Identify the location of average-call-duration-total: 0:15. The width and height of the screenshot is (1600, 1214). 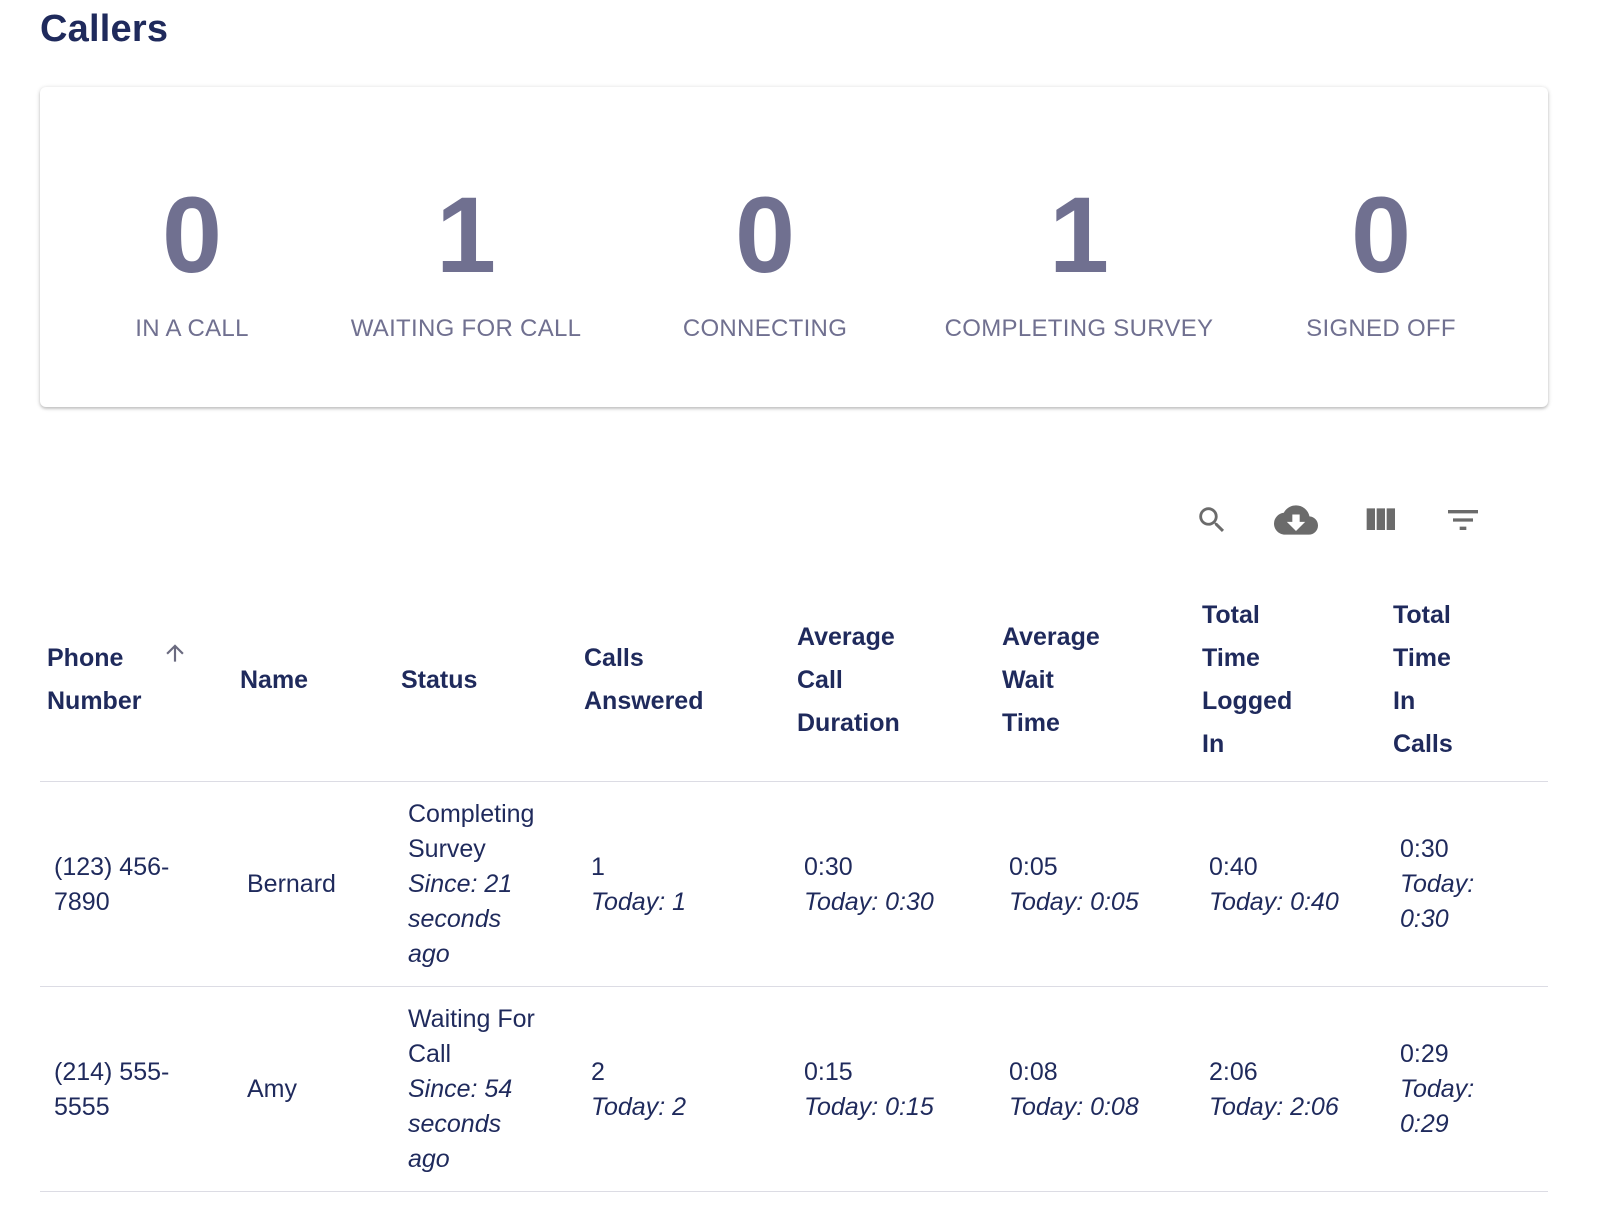
(828, 1071).